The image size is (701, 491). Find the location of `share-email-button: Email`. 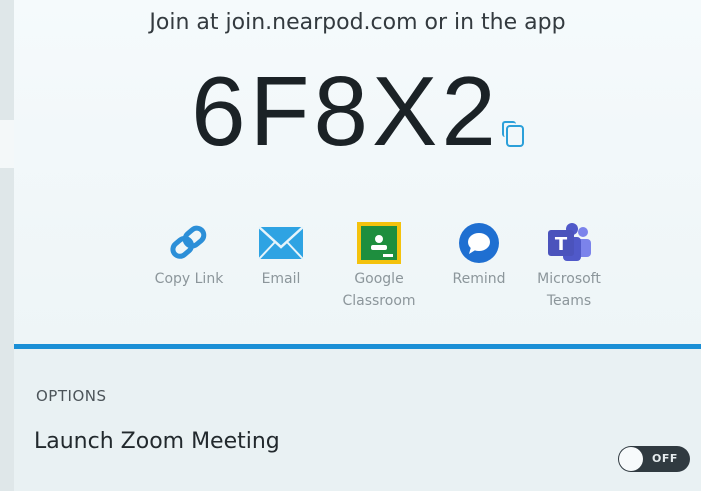

share-email-button: Email is located at coordinates (281, 254).